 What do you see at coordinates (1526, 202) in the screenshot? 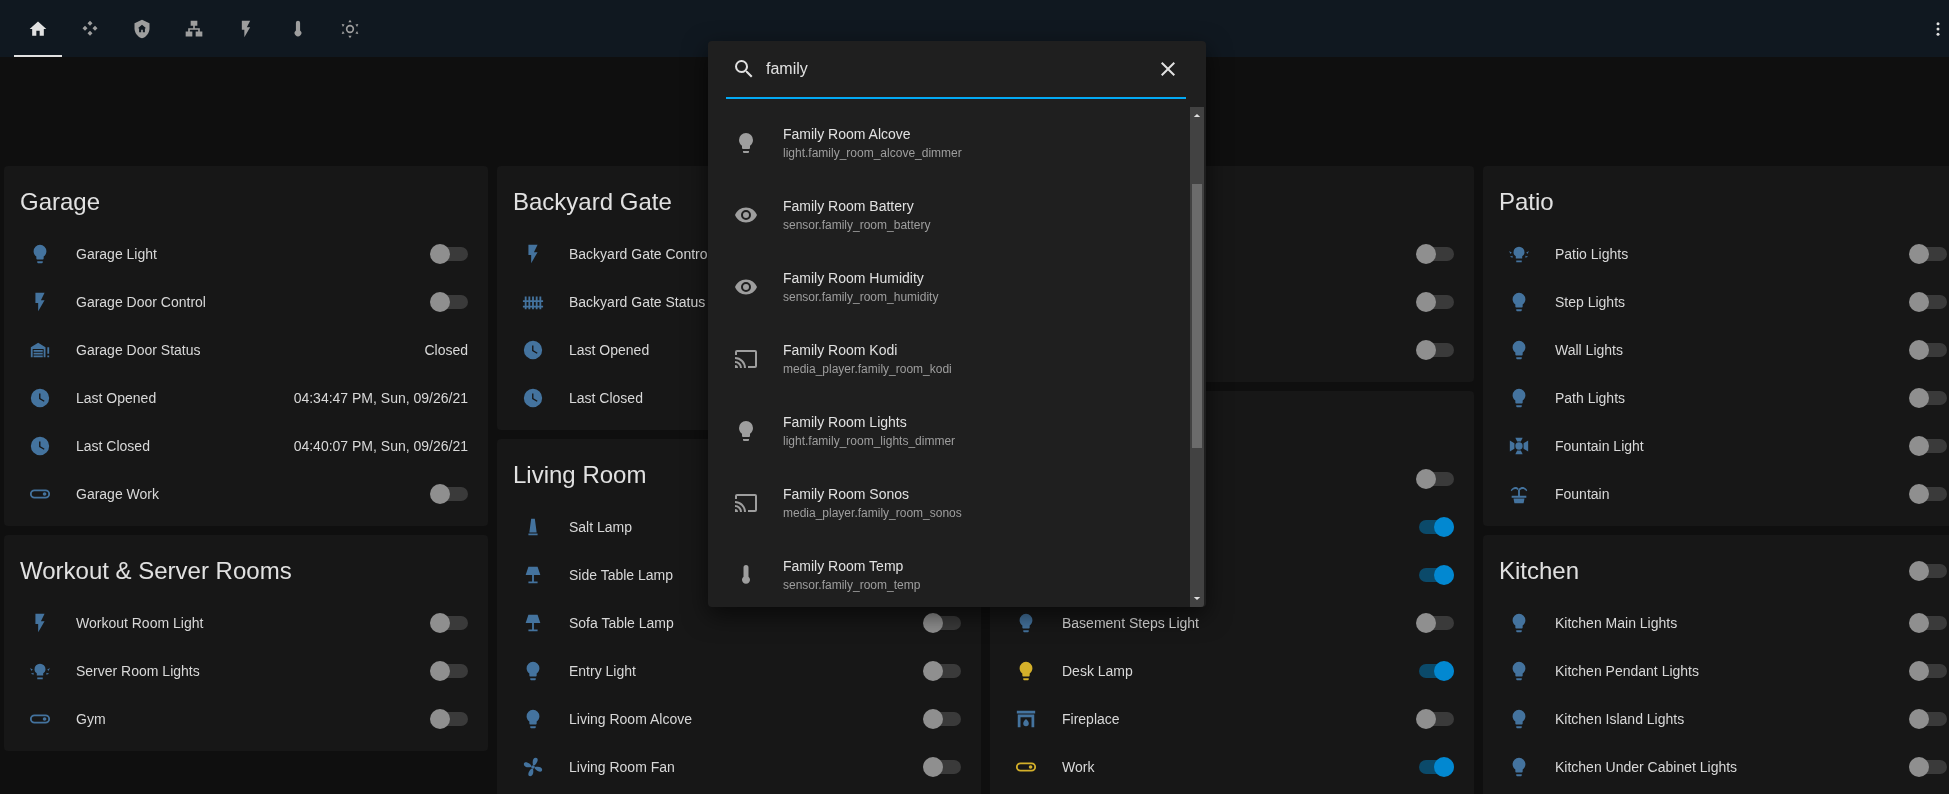
I see `card-title: Patio` at bounding box center [1526, 202].